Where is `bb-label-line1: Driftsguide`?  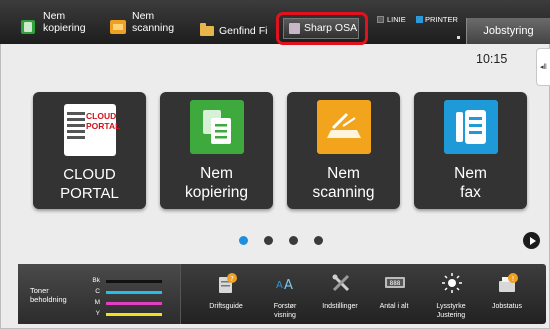
bb-label-line1: Driftsguide is located at coordinates (226, 306).